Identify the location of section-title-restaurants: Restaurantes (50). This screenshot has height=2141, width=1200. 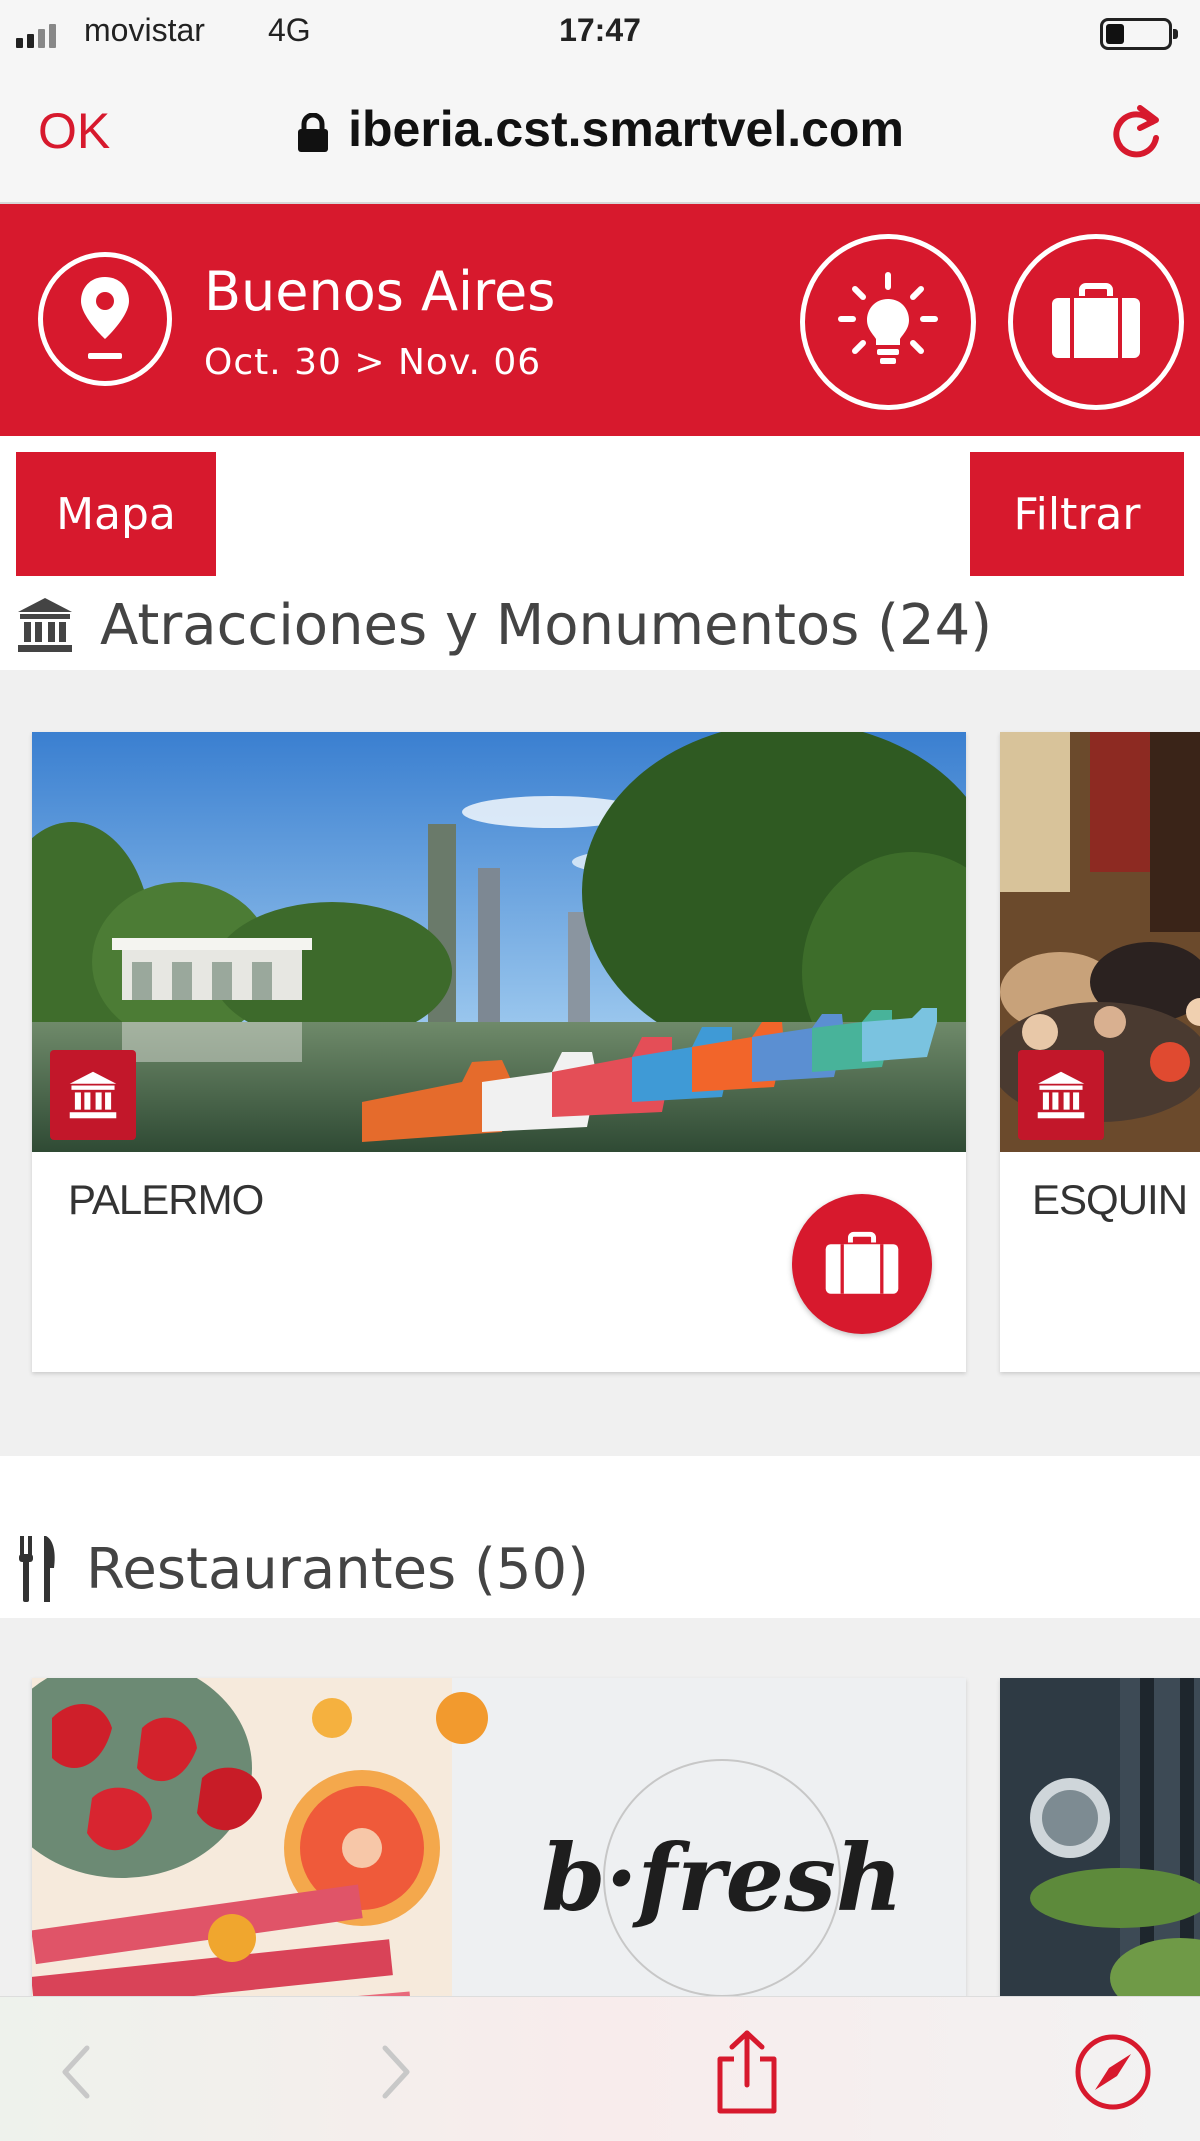
(302, 1569).